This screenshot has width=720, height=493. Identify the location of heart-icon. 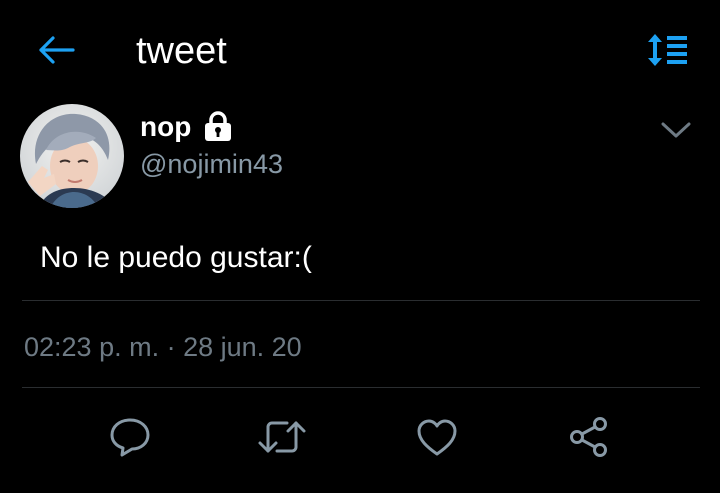
(437, 437).